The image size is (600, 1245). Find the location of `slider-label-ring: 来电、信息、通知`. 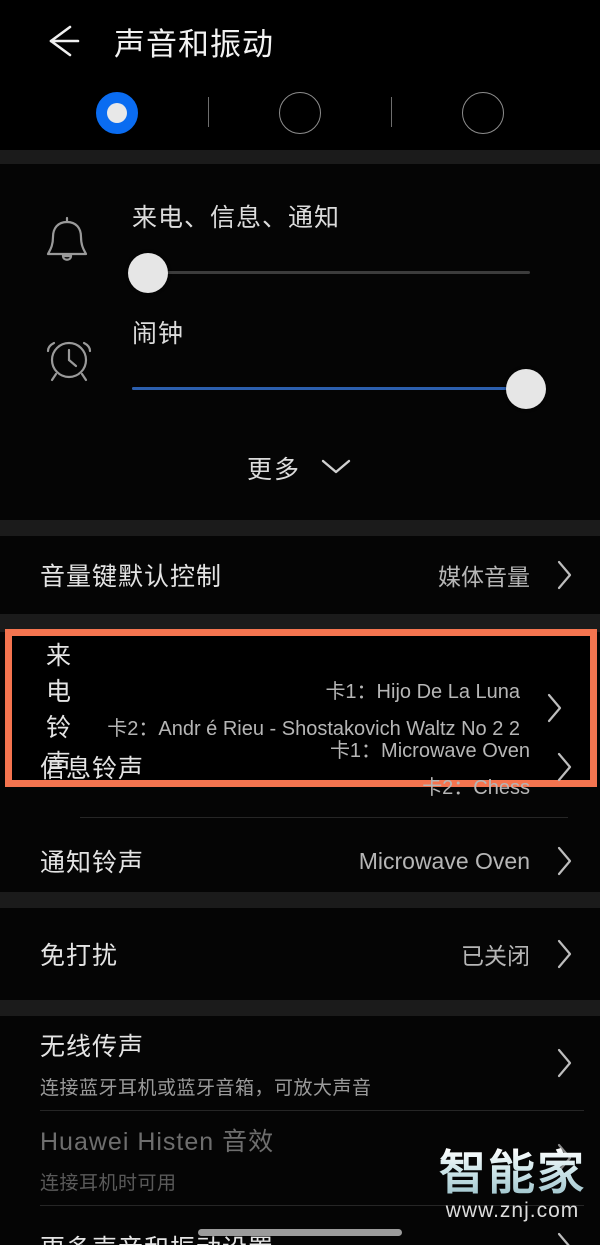

slider-label-ring: 来电、信息、通知 is located at coordinates (236, 218).